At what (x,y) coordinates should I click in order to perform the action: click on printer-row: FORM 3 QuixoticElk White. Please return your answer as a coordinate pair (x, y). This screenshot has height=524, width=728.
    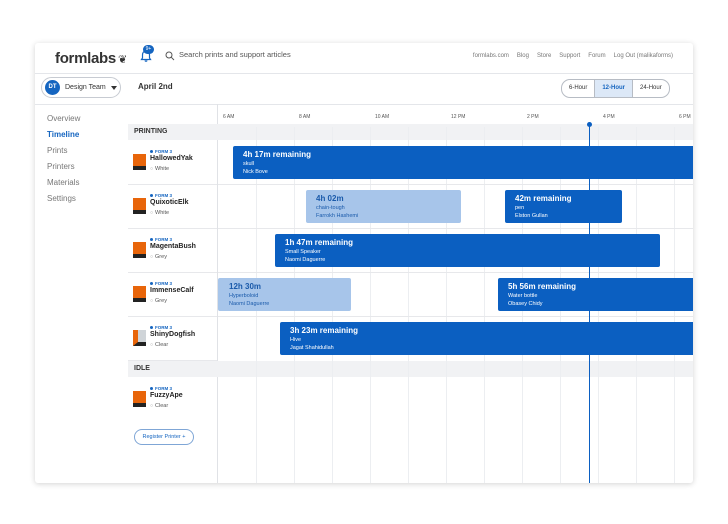
    Looking at the image, I should click on (172, 207).